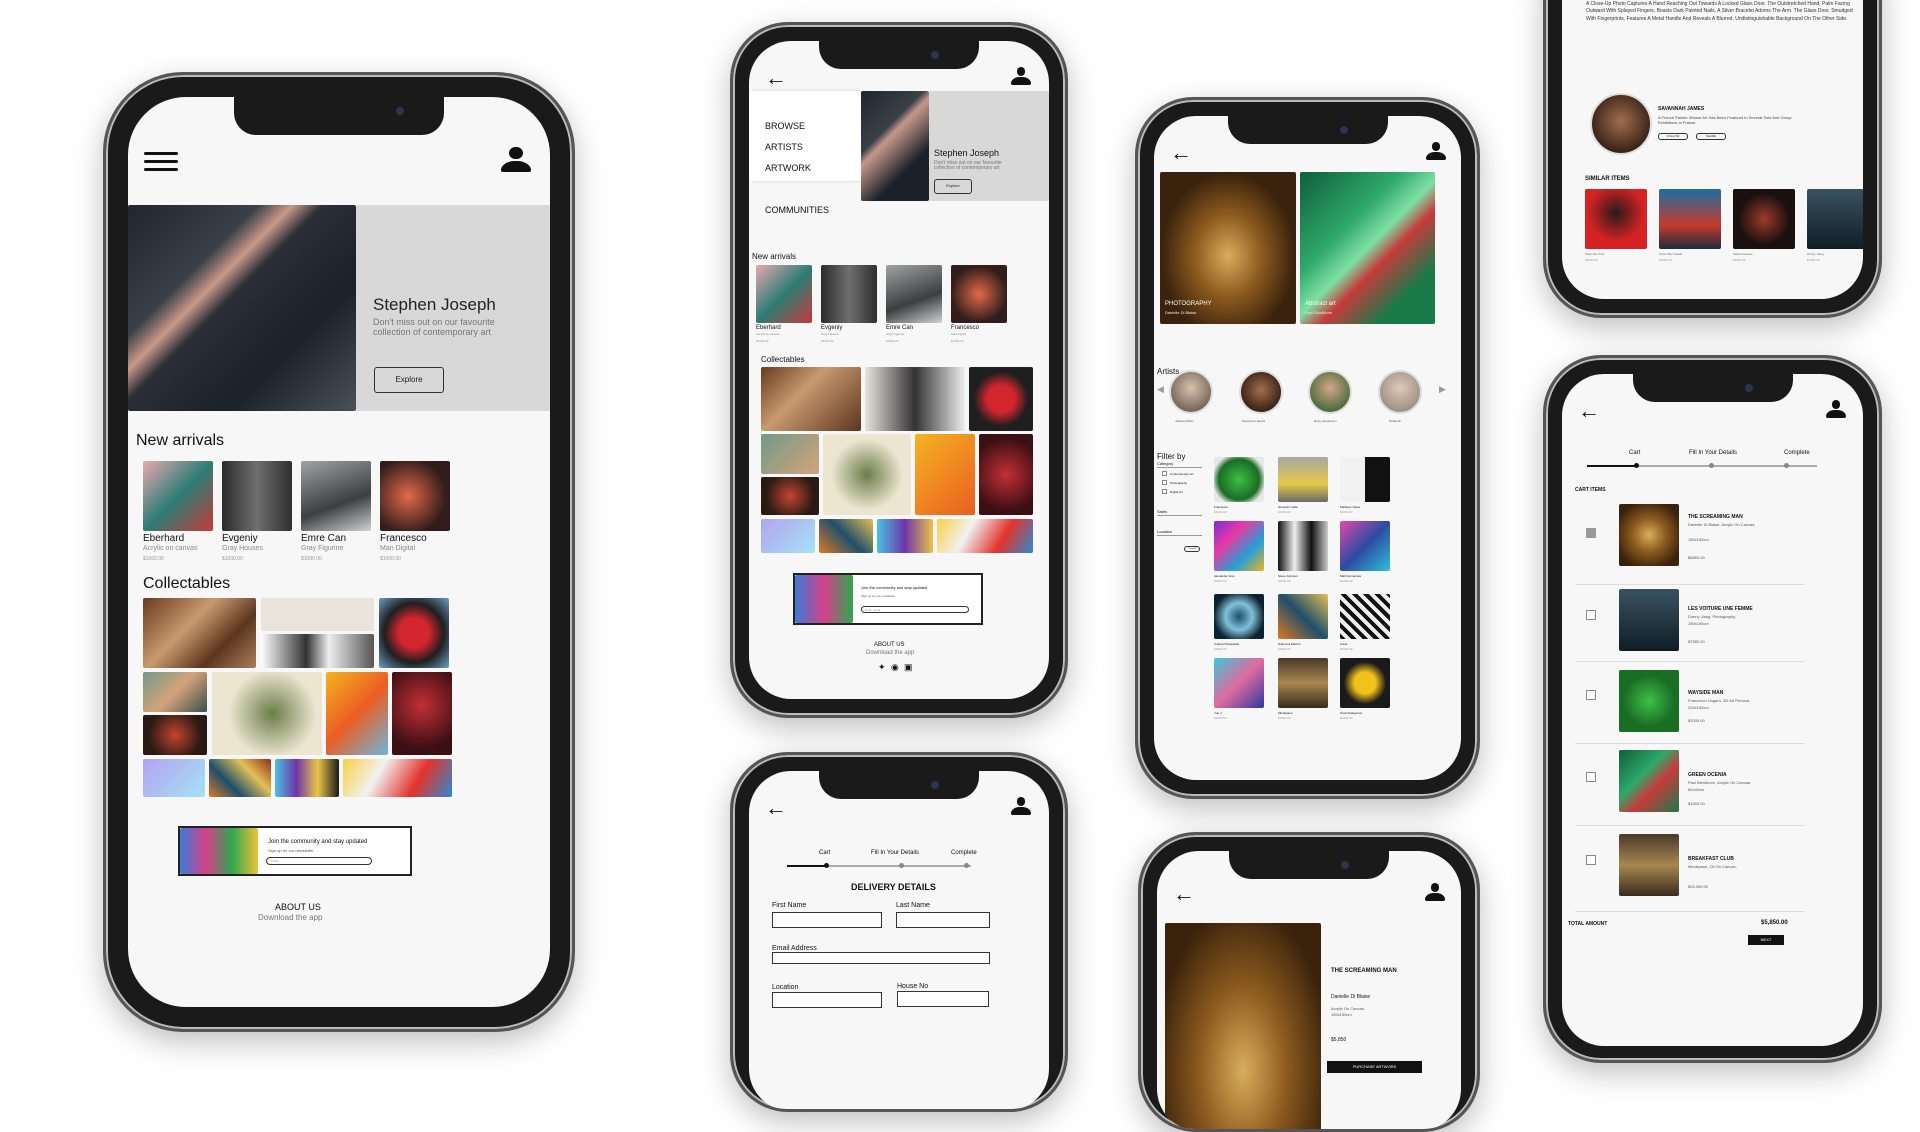 The image size is (1920, 1132). Describe the element at coordinates (1374, 1067) in the screenshot. I see `purchase-button: PURCHASE ARTWORK` at that location.